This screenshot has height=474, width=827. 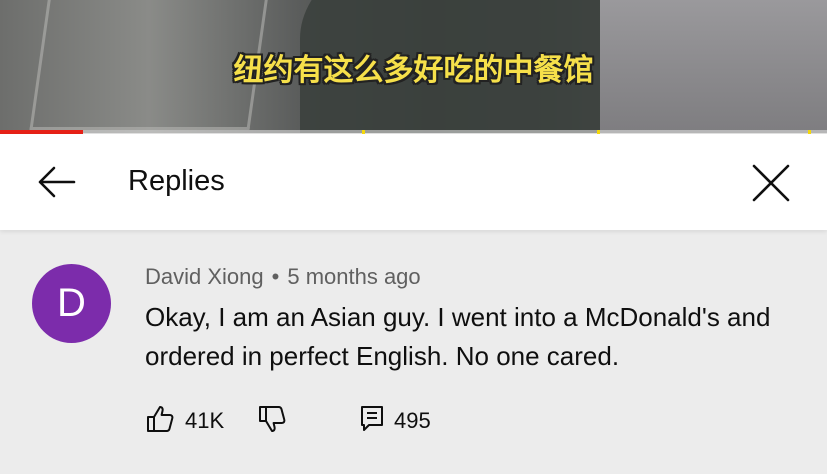 What do you see at coordinates (204, 276) in the screenshot?
I see `comment-author: David Xiong` at bounding box center [204, 276].